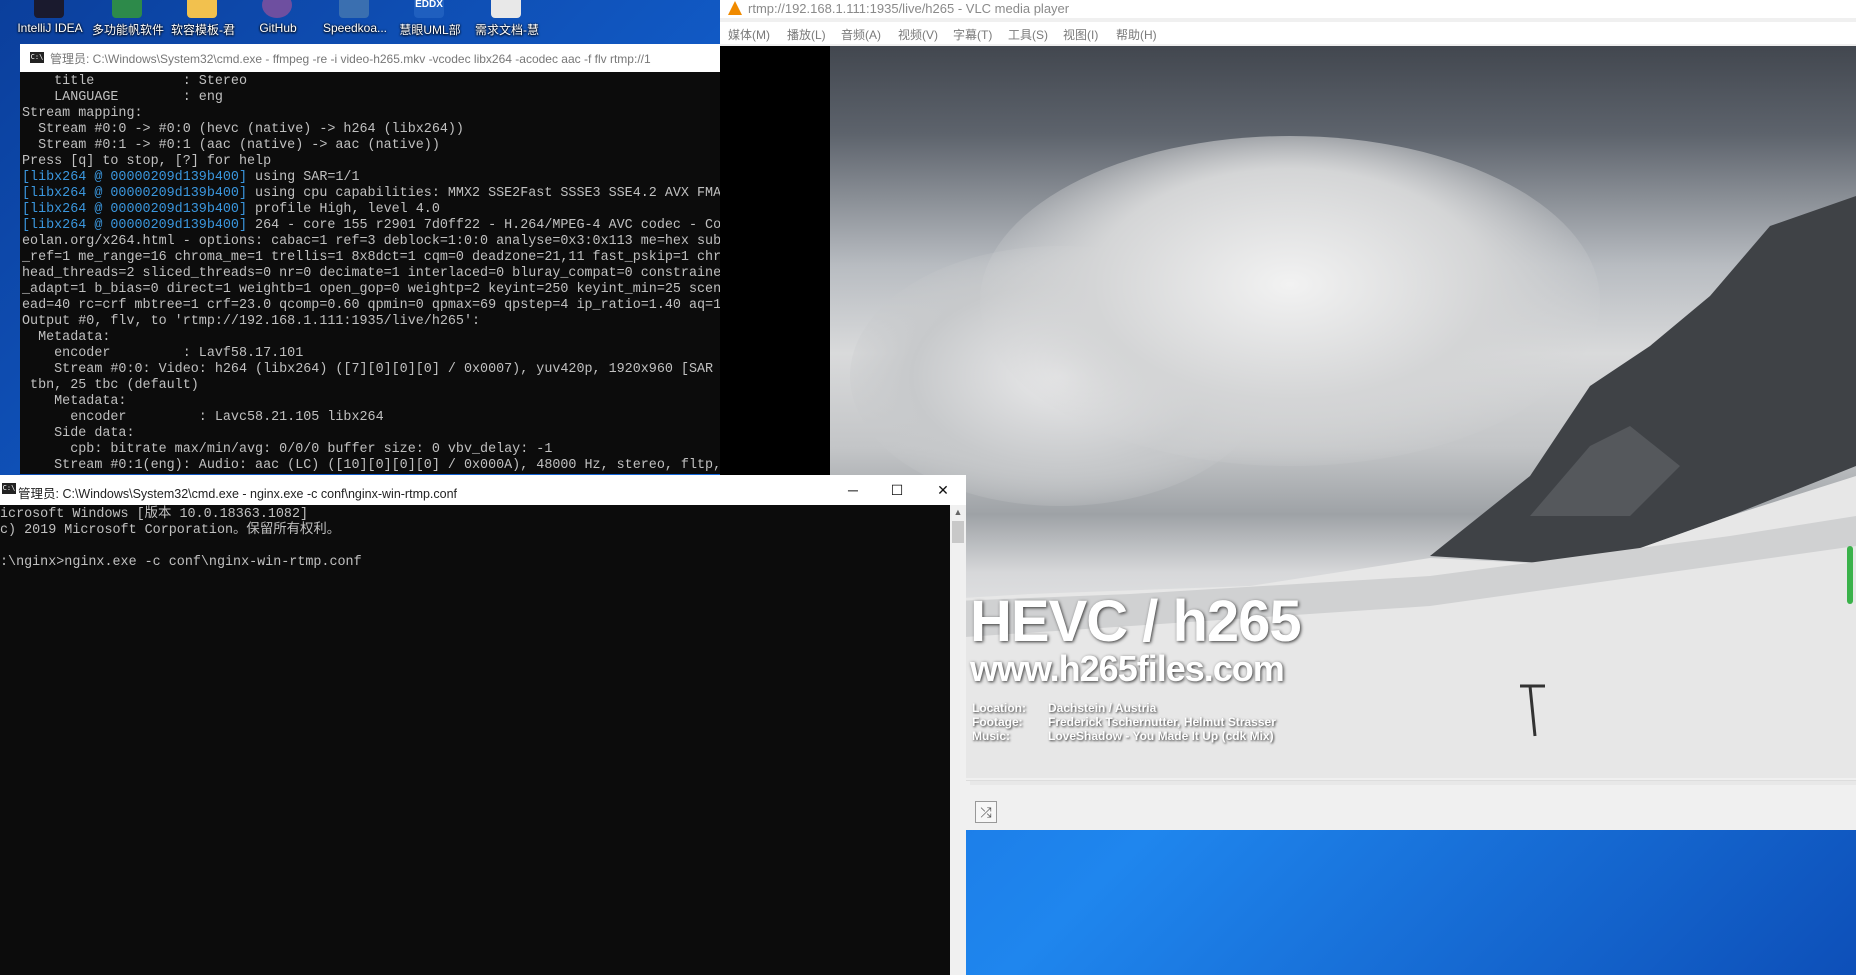 The image size is (1856, 975). Describe the element at coordinates (735, 8) in the screenshot. I see `vlc-cone-icon` at that location.